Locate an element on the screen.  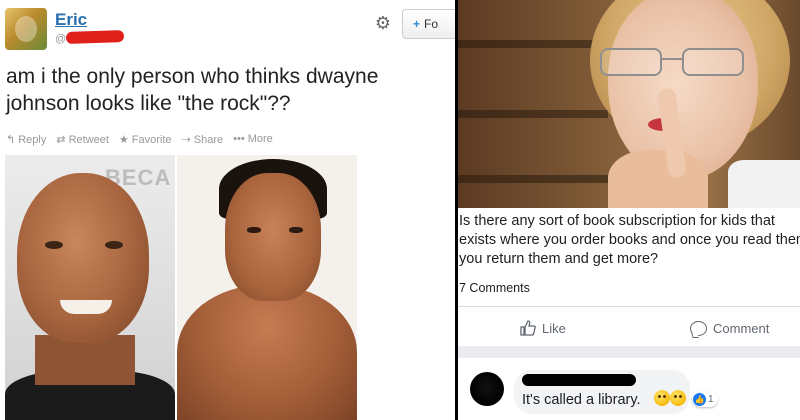
glasses is located at coordinates (675, 63).